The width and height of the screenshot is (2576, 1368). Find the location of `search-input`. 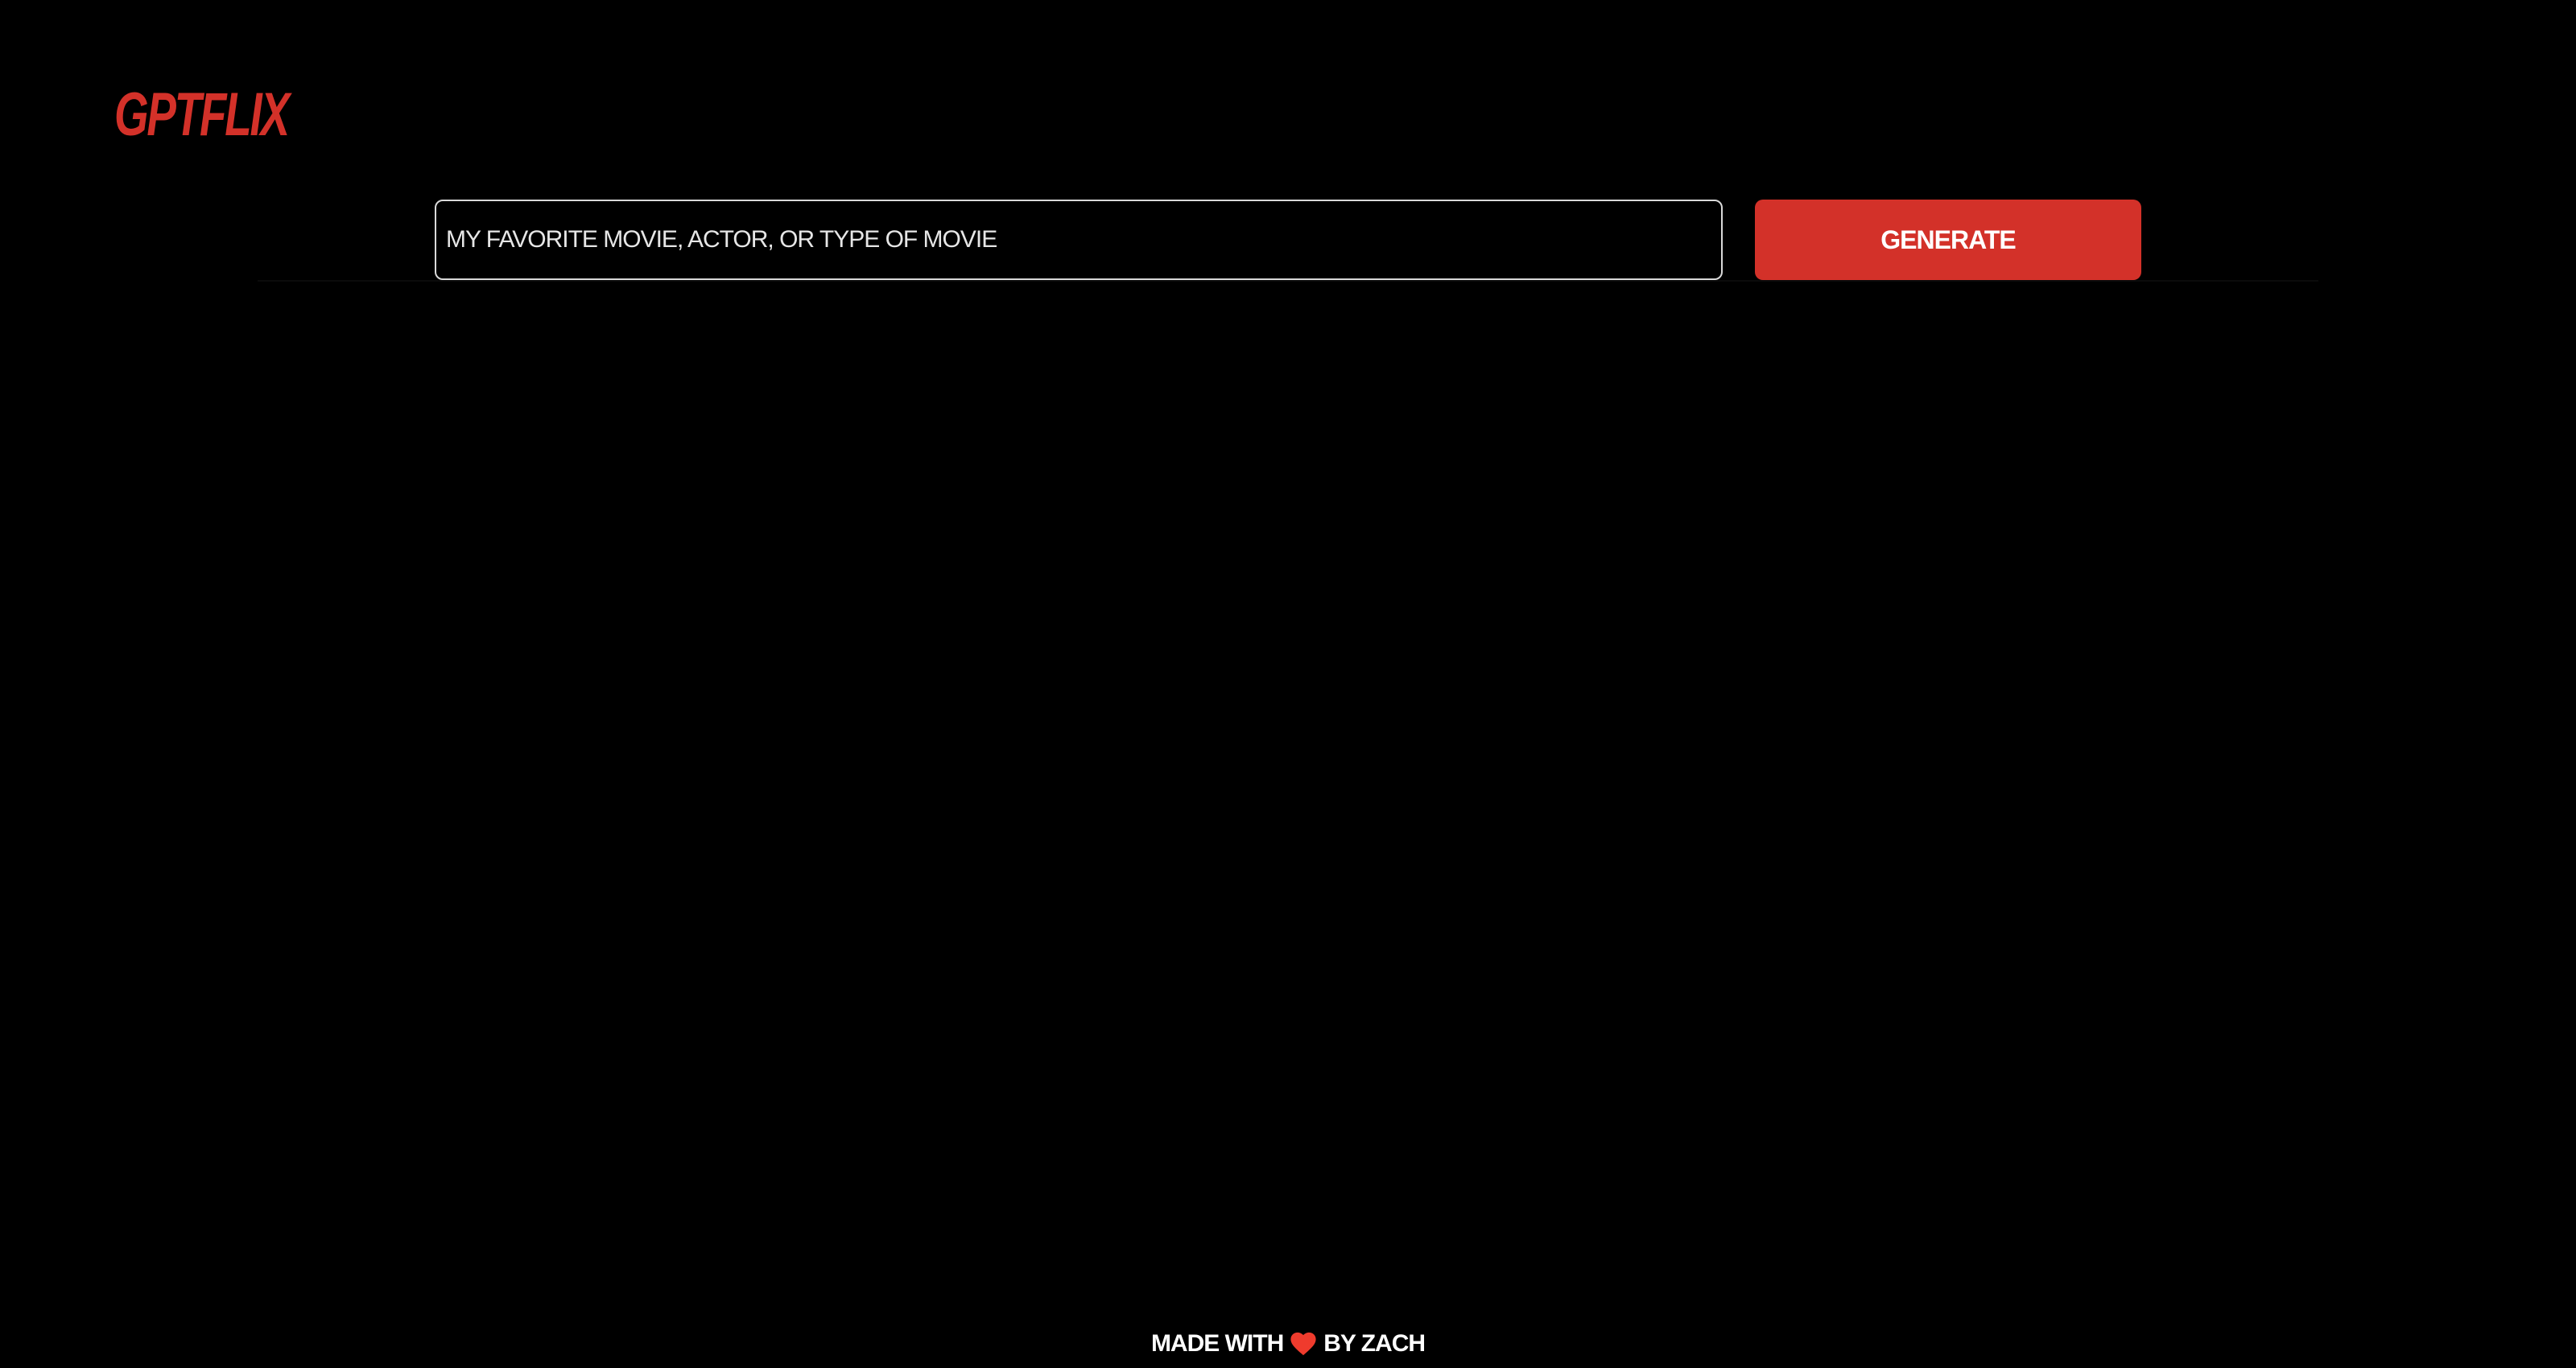

search-input is located at coordinates (1079, 240).